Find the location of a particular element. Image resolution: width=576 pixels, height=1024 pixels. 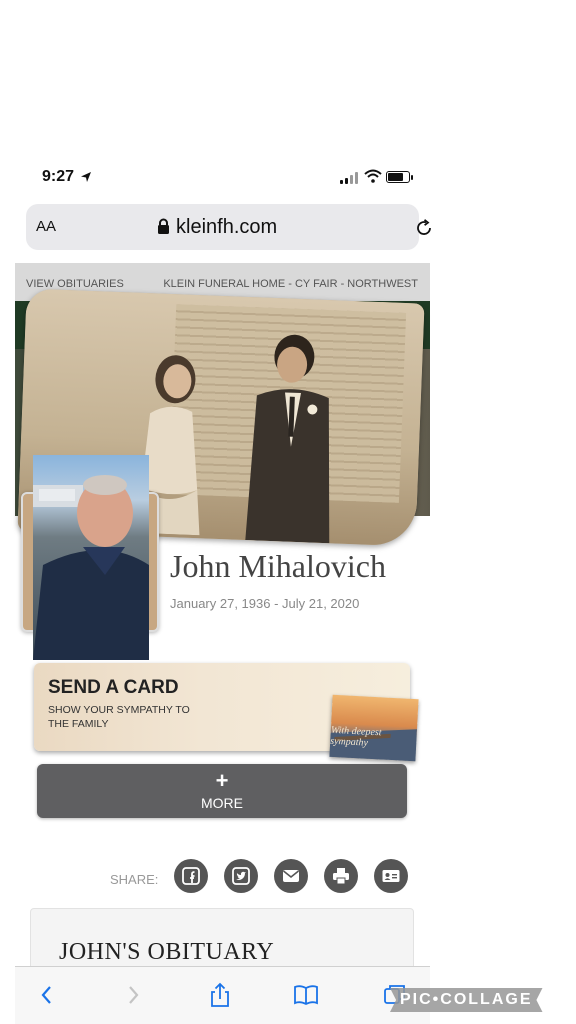

funeral-home-link: KLEIN FUNERAL HOME - CY FAIR - NORTHWEST is located at coordinates (290, 284).